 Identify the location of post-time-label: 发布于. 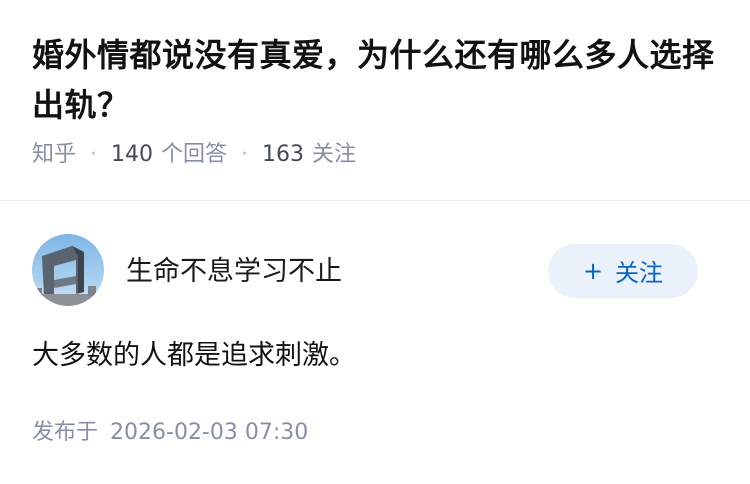
(65, 432).